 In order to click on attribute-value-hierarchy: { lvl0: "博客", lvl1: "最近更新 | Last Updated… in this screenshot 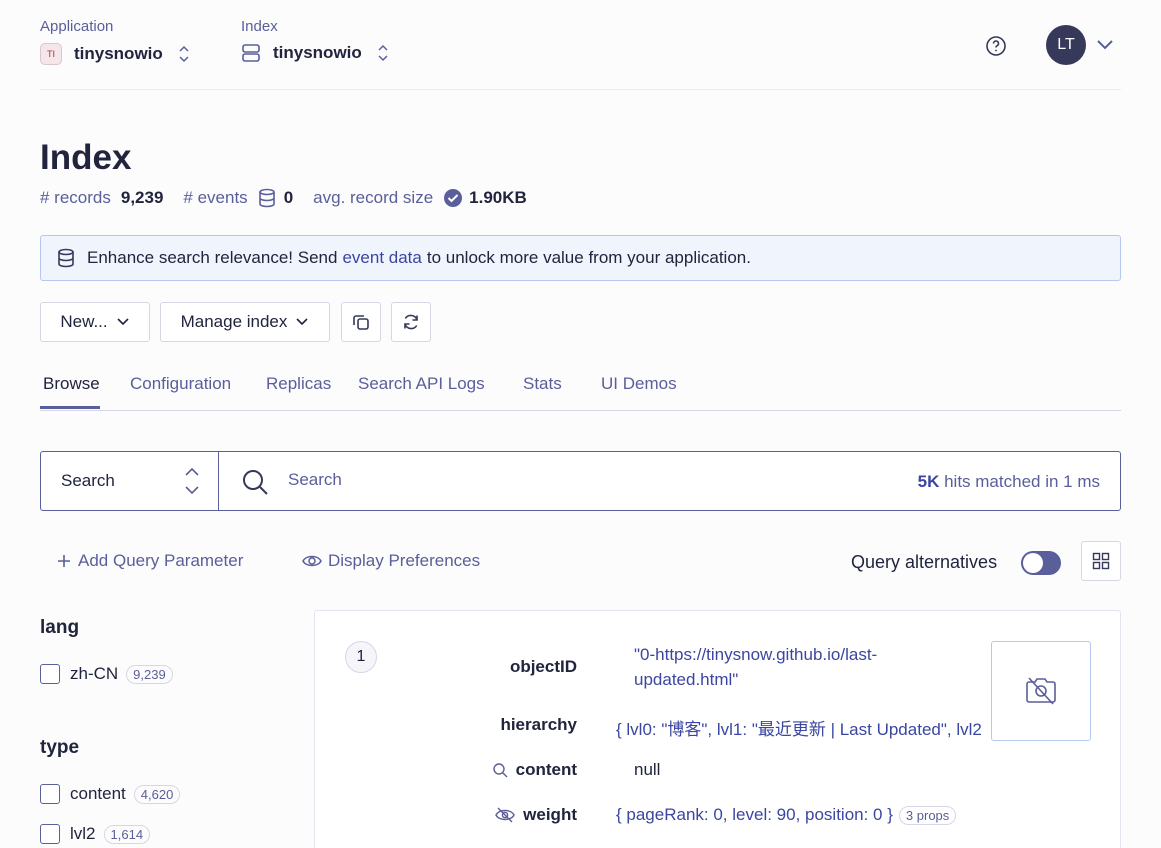, I will do `click(799, 729)`.